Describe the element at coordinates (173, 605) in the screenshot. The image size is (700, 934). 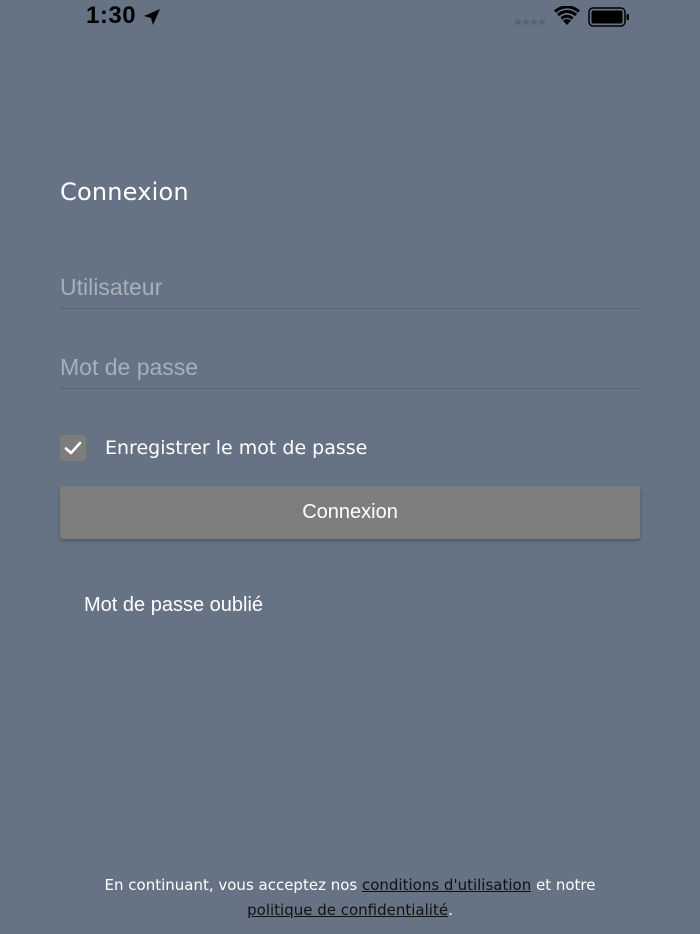
I see `forgot-password-link: Mot de passe oublié` at that location.